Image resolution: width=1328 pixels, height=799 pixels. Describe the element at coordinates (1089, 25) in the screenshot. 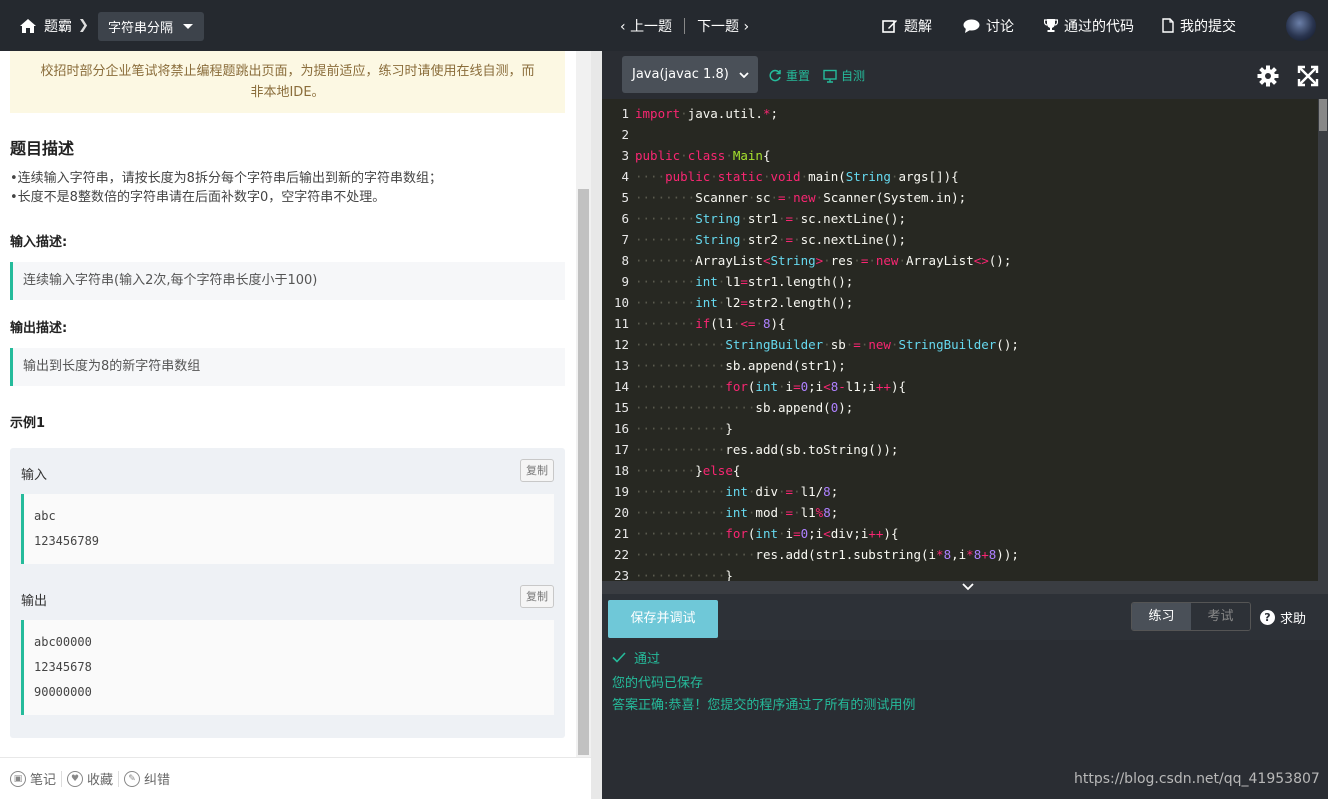

I see `passed-code-link: 通过的代码` at that location.